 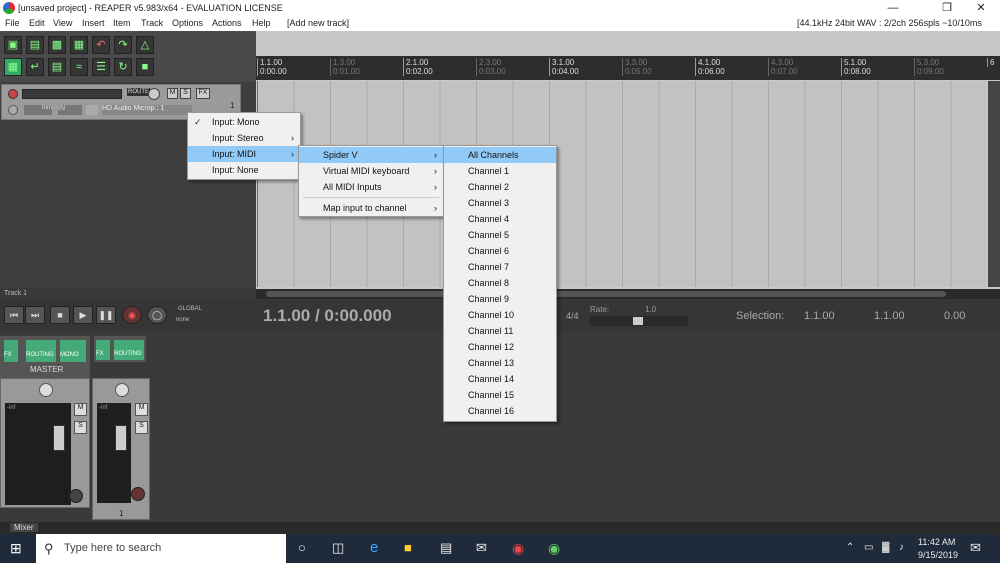 What do you see at coordinates (35, 315) in the screenshot?
I see `go-end-button: ⏭` at bounding box center [35, 315].